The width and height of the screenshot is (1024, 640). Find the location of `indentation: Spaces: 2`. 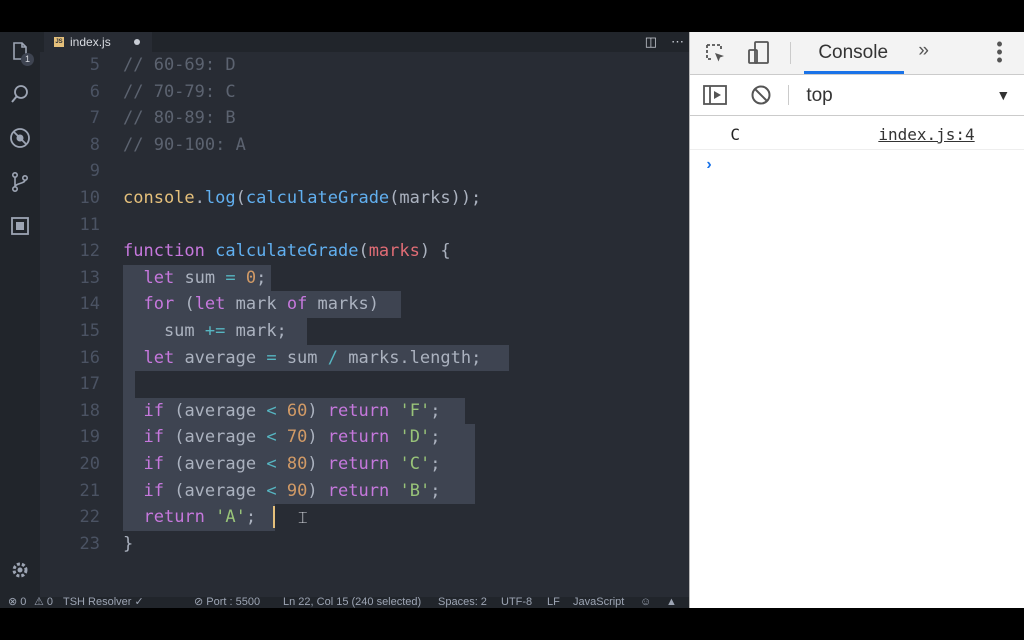

indentation: Spaces: 2 is located at coordinates (462, 602).